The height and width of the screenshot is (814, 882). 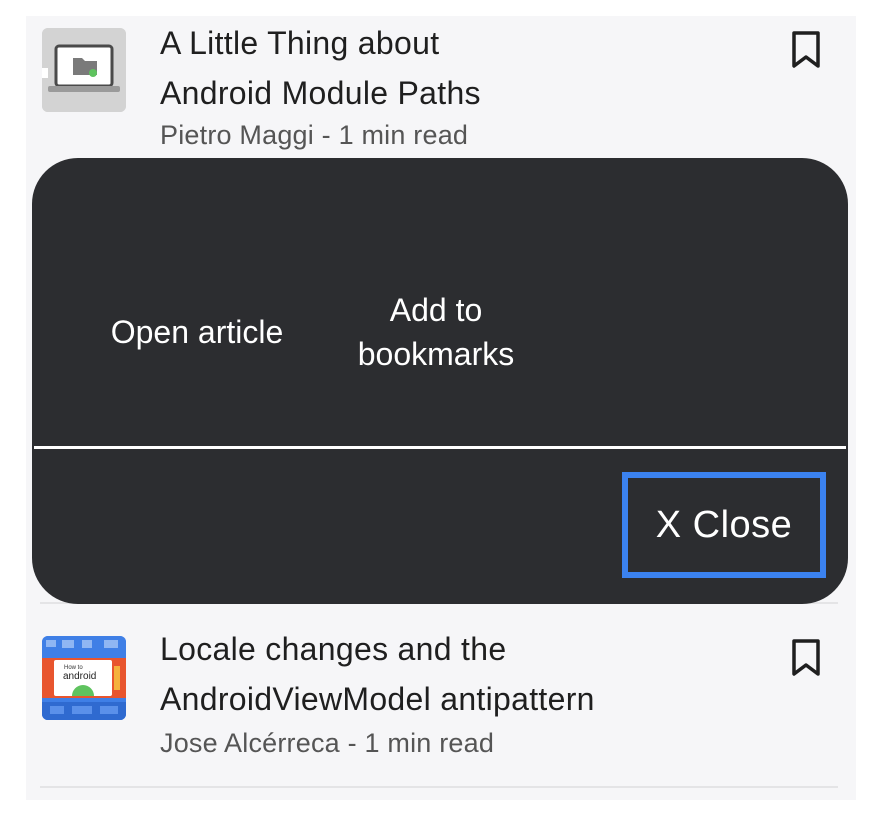 I want to click on article-title-line: AndroidViewModel antipattern, so click(x=377, y=699).